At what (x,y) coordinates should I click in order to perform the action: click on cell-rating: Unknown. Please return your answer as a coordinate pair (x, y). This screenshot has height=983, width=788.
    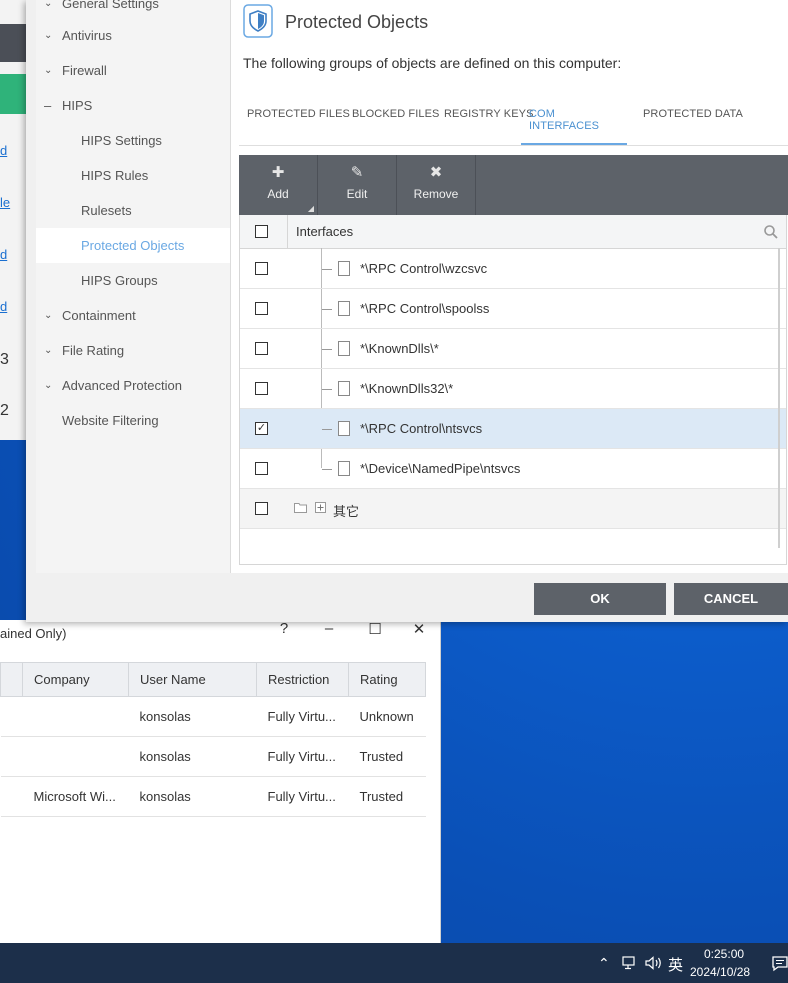
    Looking at the image, I should click on (387, 716).